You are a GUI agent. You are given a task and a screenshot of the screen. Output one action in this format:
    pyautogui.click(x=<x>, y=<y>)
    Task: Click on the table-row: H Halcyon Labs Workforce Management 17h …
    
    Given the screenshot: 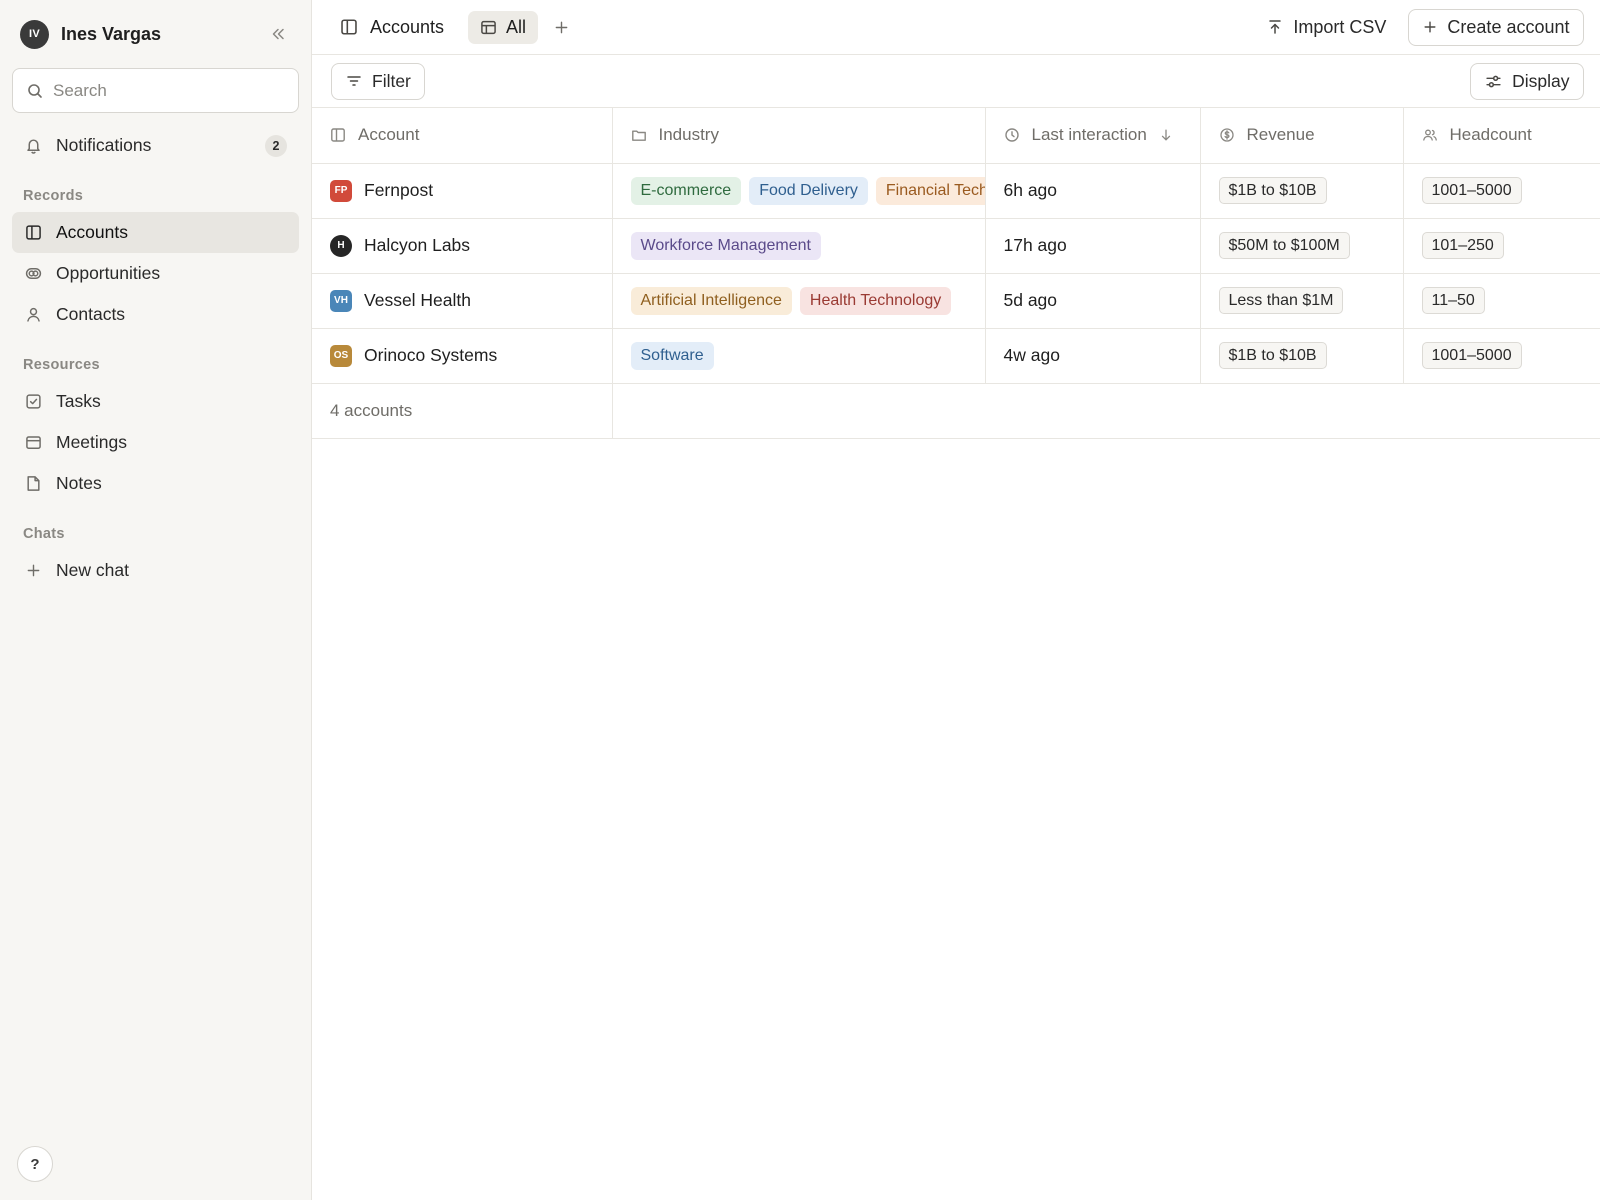 What is the action you would take?
    pyautogui.click(x=956, y=246)
    